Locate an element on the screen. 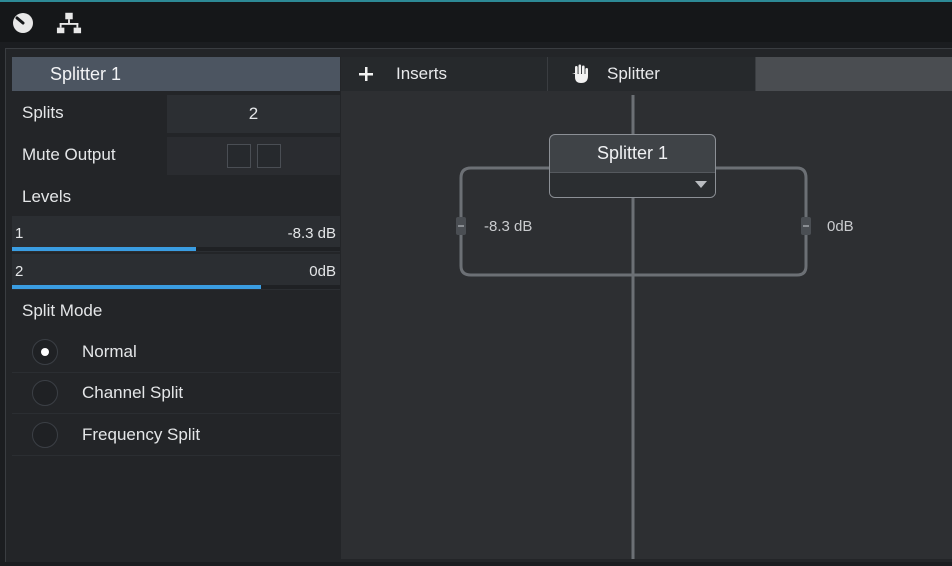  splits-value-text: 2 is located at coordinates (253, 113).